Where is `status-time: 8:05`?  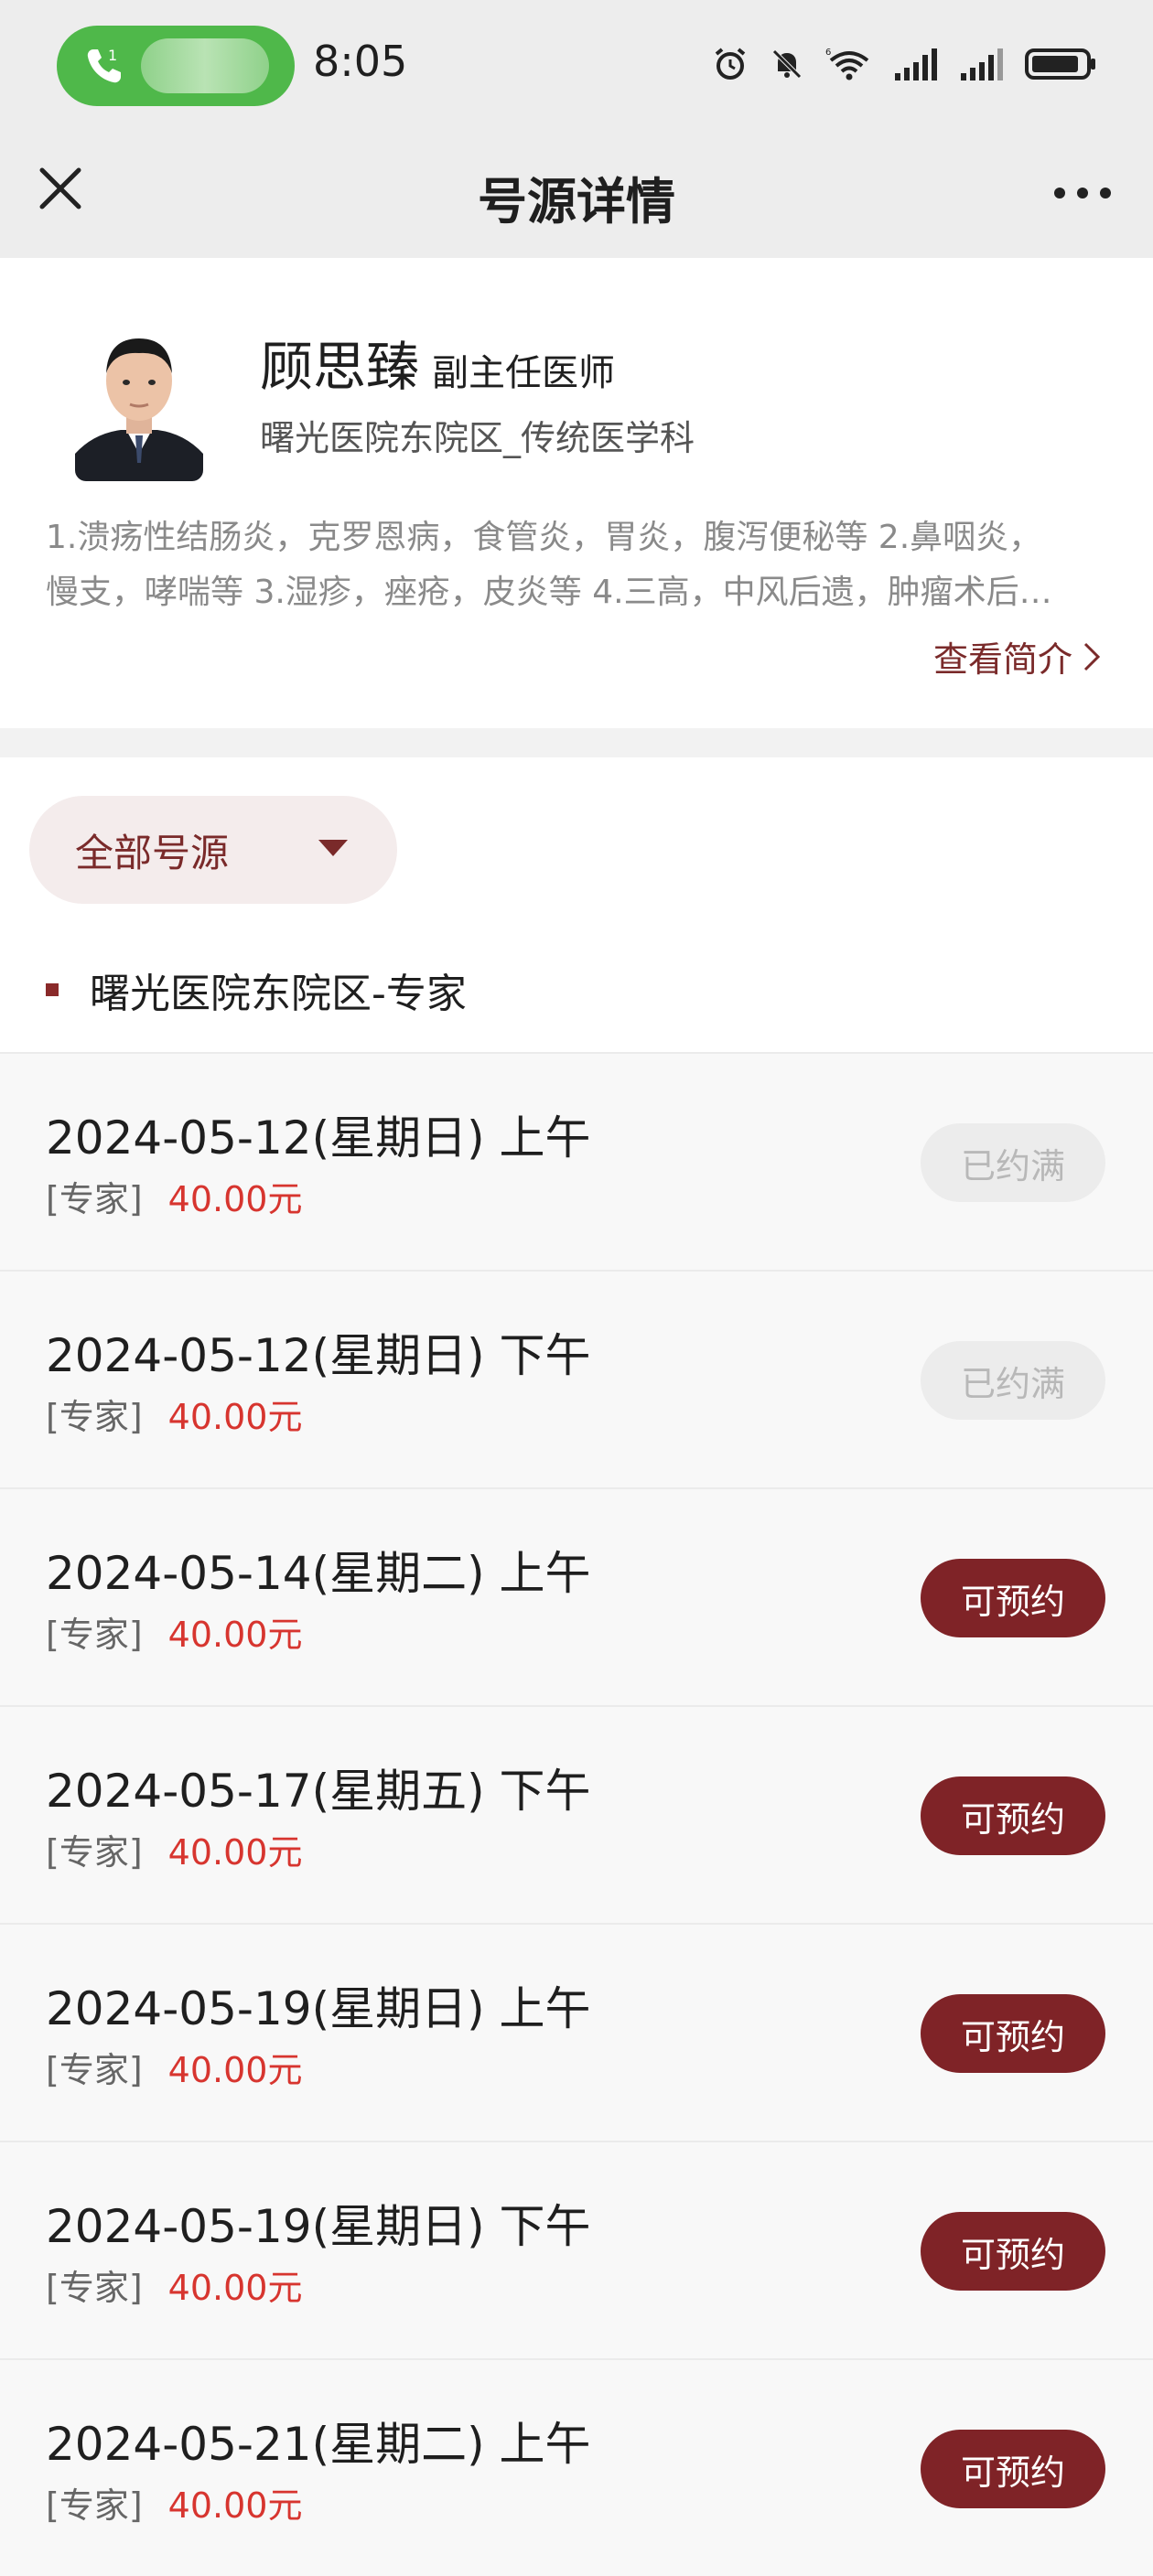 status-time: 8:05 is located at coordinates (360, 62).